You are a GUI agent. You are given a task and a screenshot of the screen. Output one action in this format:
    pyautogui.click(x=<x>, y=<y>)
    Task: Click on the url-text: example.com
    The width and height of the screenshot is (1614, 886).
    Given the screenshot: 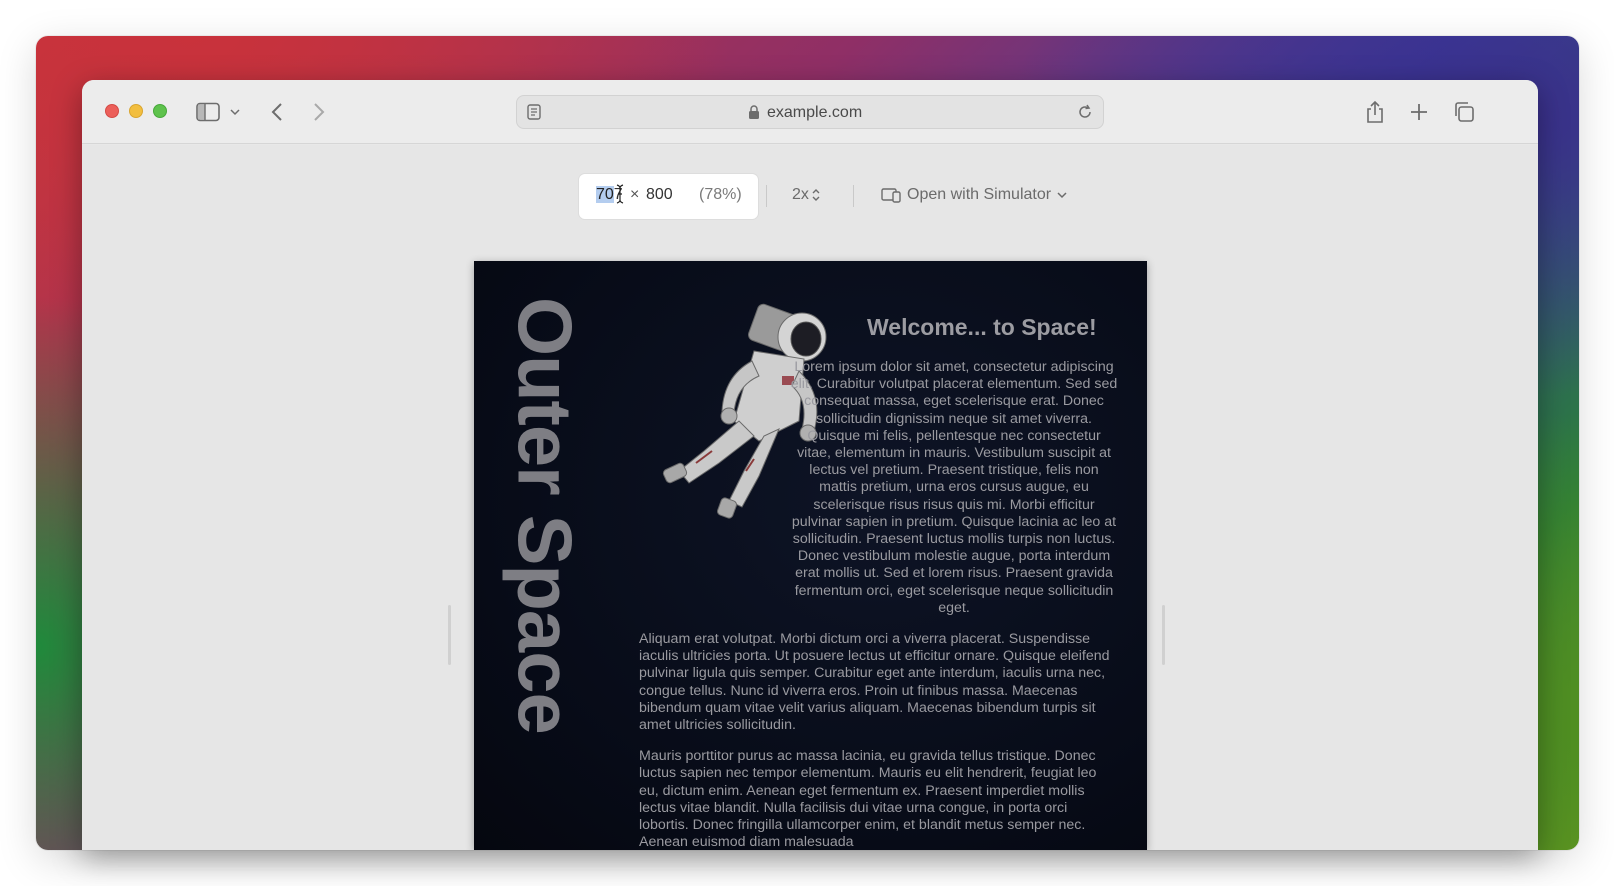 What is the action you would take?
    pyautogui.click(x=815, y=112)
    